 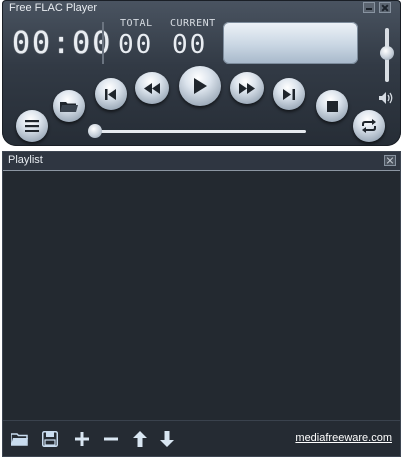 I want to click on stop-icon, so click(x=332, y=106).